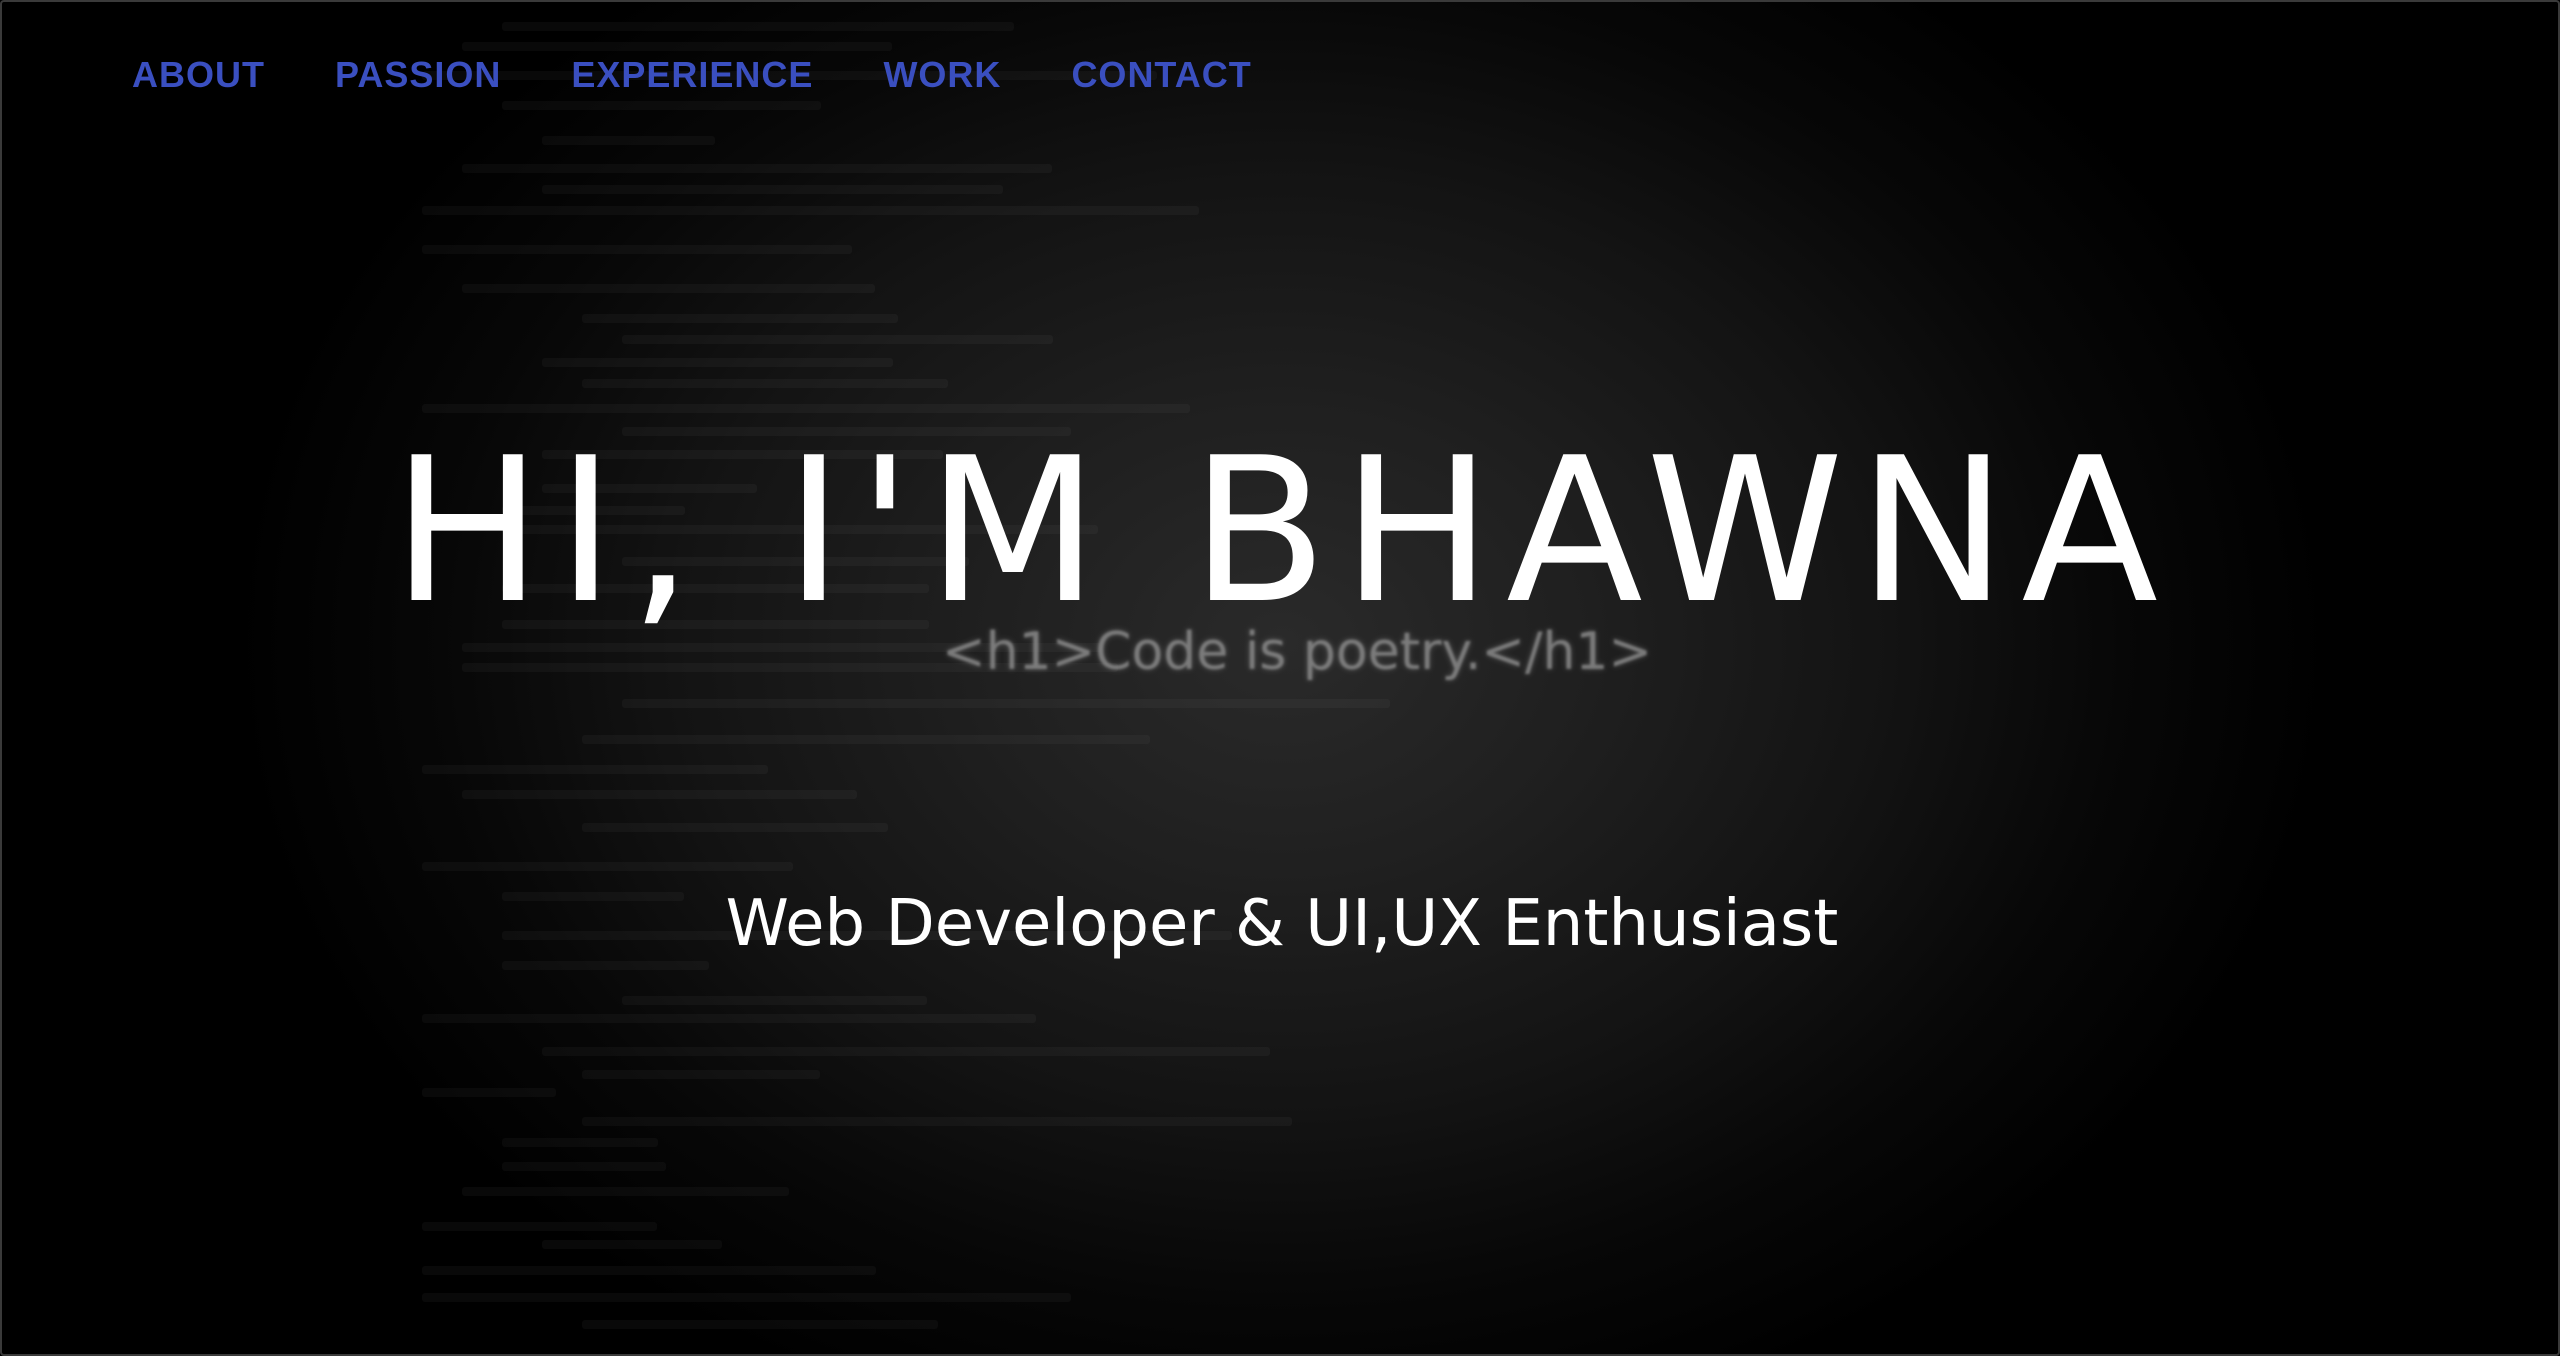 This screenshot has width=2560, height=1356. What do you see at coordinates (1282, 531) in the screenshot?
I see `hero-title: HI, I'M BHAWNA` at bounding box center [1282, 531].